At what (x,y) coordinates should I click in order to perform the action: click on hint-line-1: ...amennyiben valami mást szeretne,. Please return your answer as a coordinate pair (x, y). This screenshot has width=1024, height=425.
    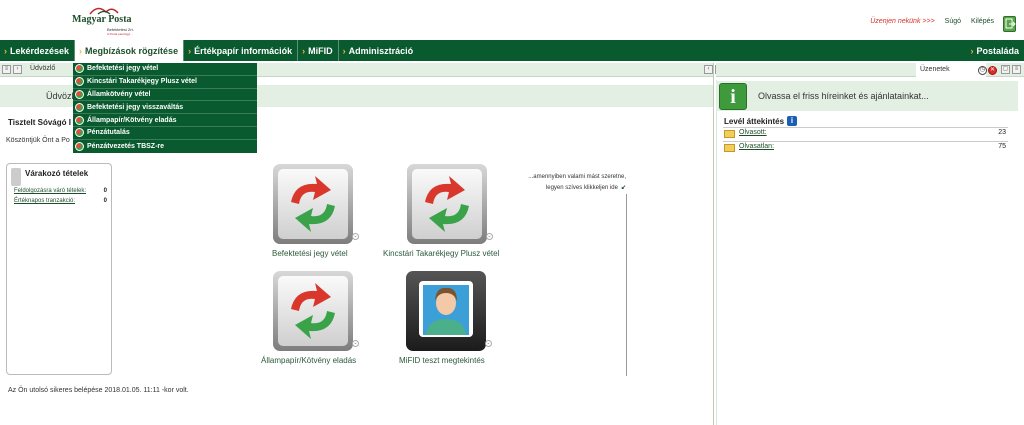
    Looking at the image, I should click on (577, 177).